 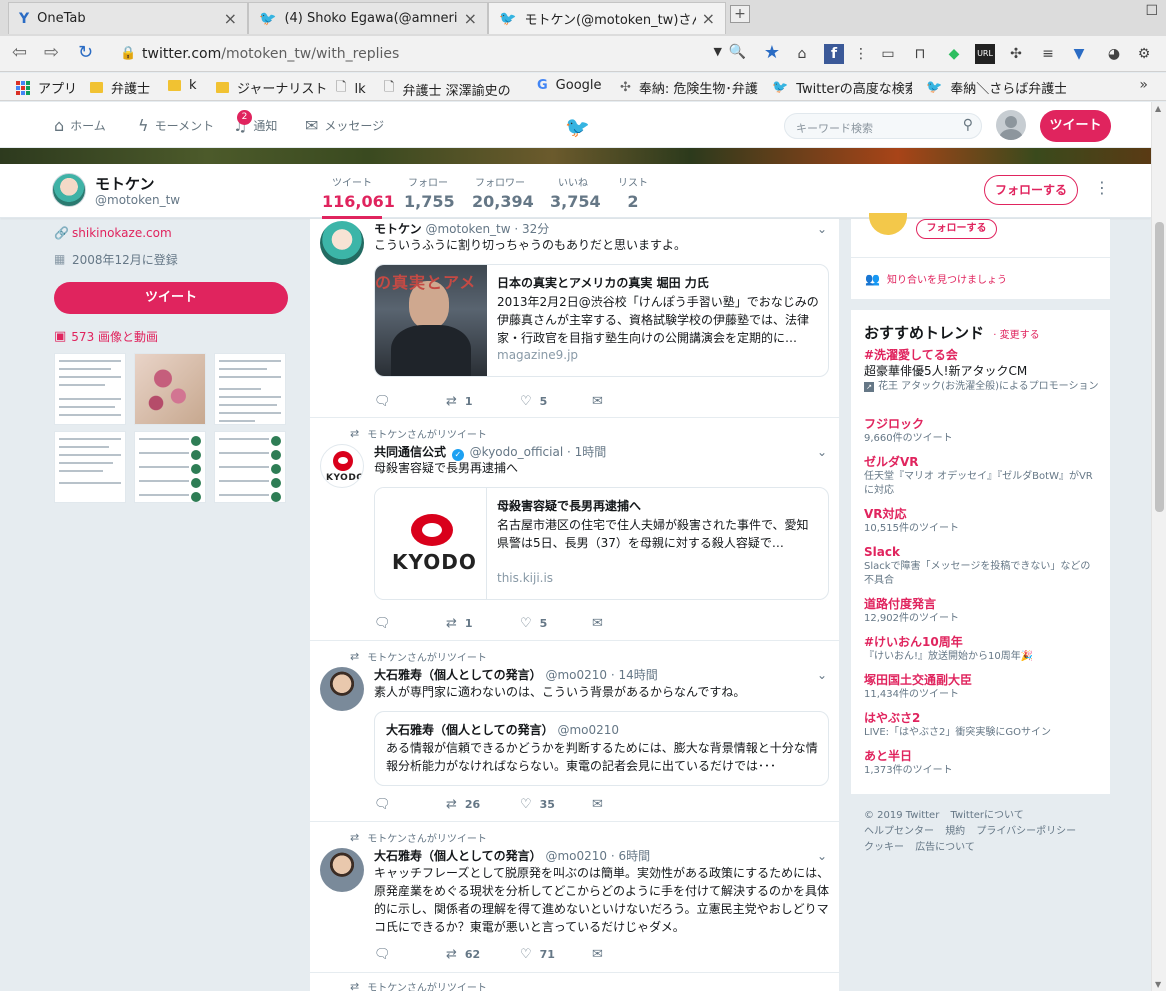 I want to click on trend-name: ゼルダVR, so click(x=982, y=462).